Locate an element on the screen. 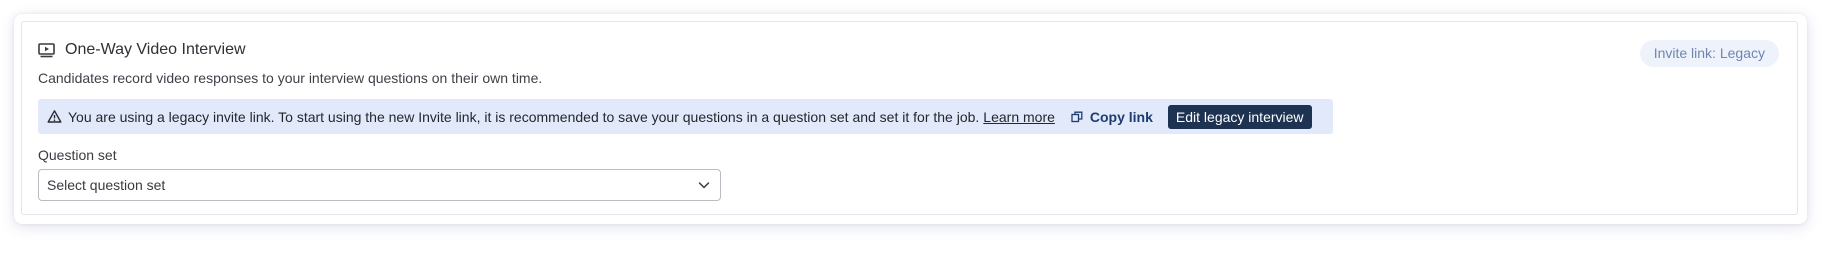 The width and height of the screenshot is (1829, 258). copy-icon is located at coordinates (1077, 117).